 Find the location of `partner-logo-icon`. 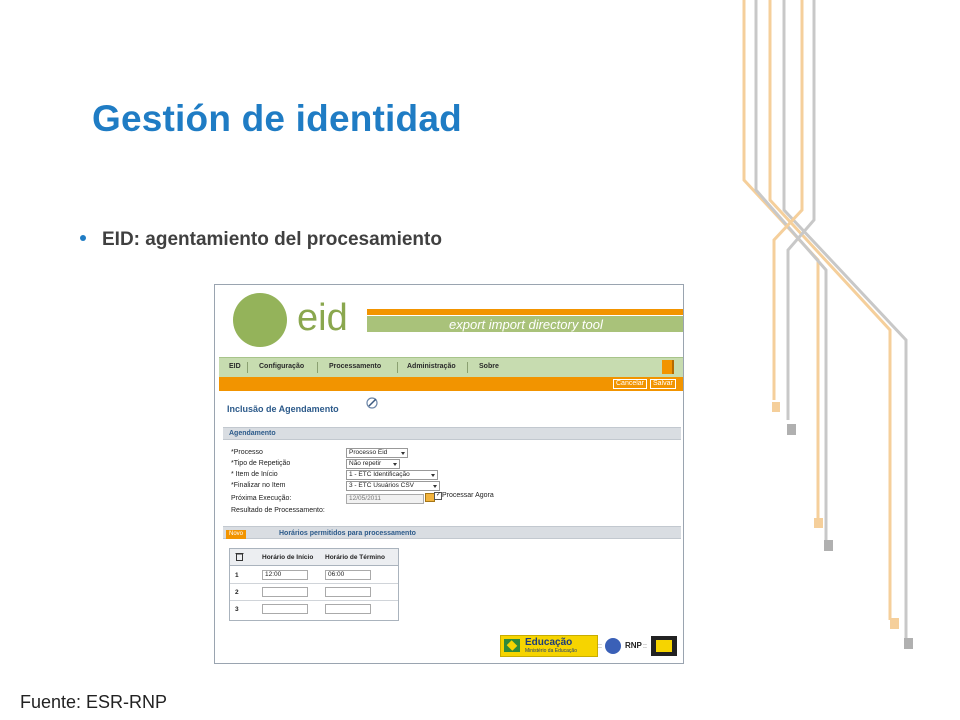

partner-logo-icon is located at coordinates (664, 646).